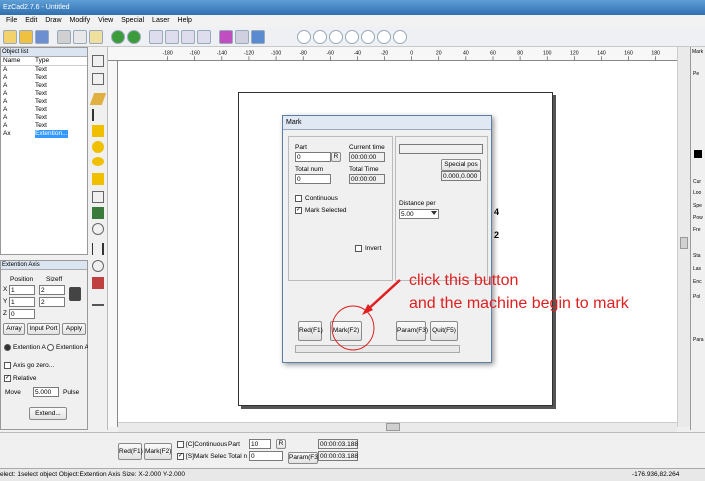 The image size is (705, 481). What do you see at coordinates (238, 456) in the screenshot?
I see `bottom-total-label: Total n` at bounding box center [238, 456].